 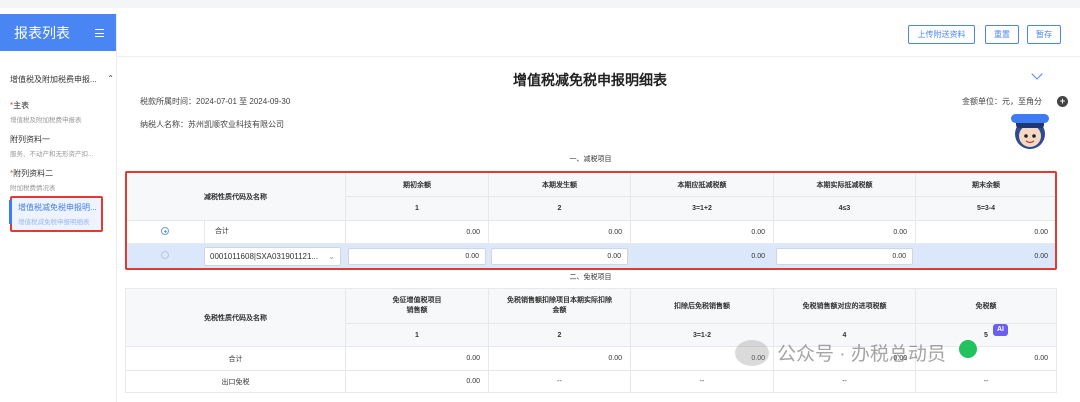 I want to click on col-header: 免税销售额对应的进项税额, so click(x=844, y=306).